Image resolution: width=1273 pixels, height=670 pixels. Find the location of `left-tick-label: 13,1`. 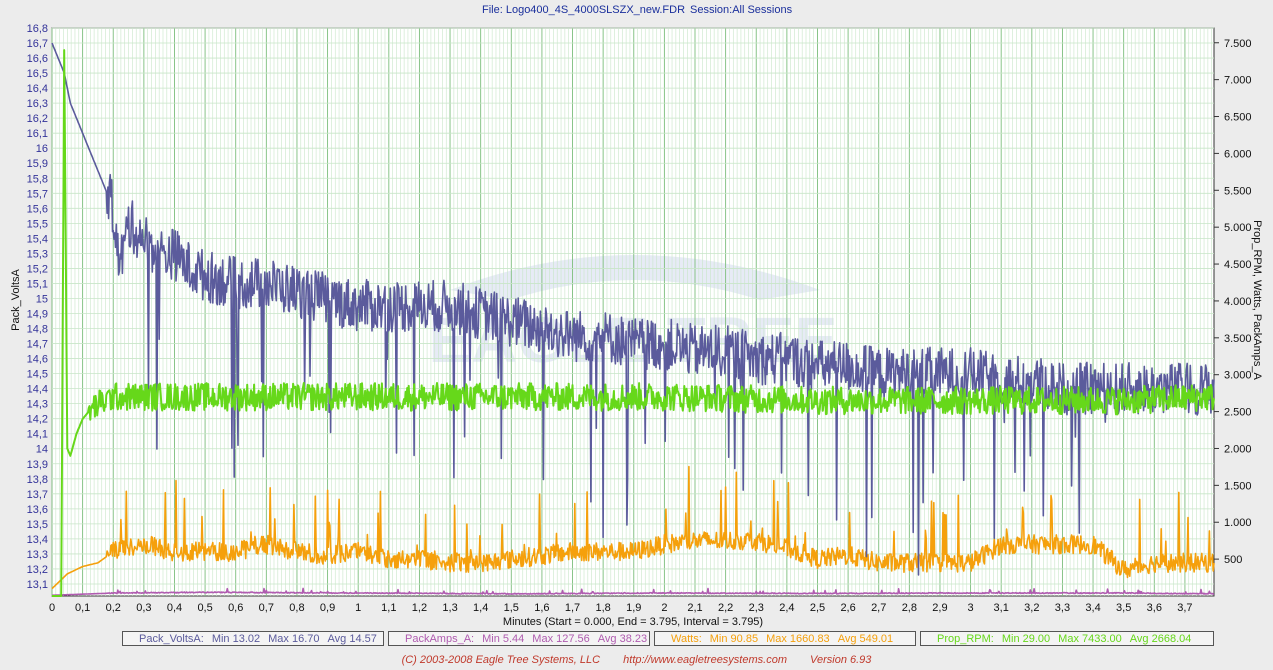

left-tick-label: 13,1 is located at coordinates (37, 585).